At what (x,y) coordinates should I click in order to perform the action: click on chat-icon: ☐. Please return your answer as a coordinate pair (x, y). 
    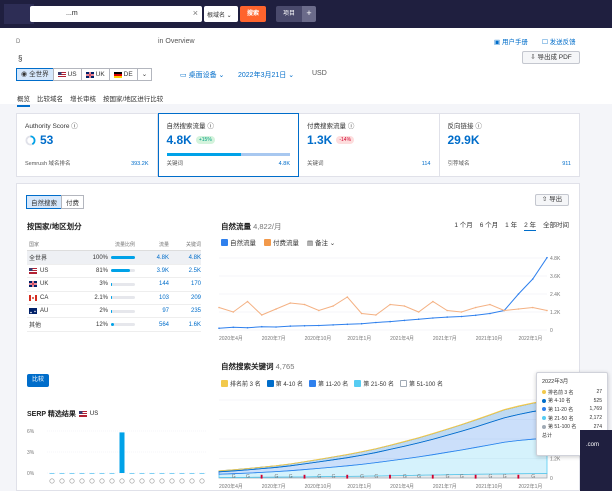
    Looking at the image, I should click on (545, 42).